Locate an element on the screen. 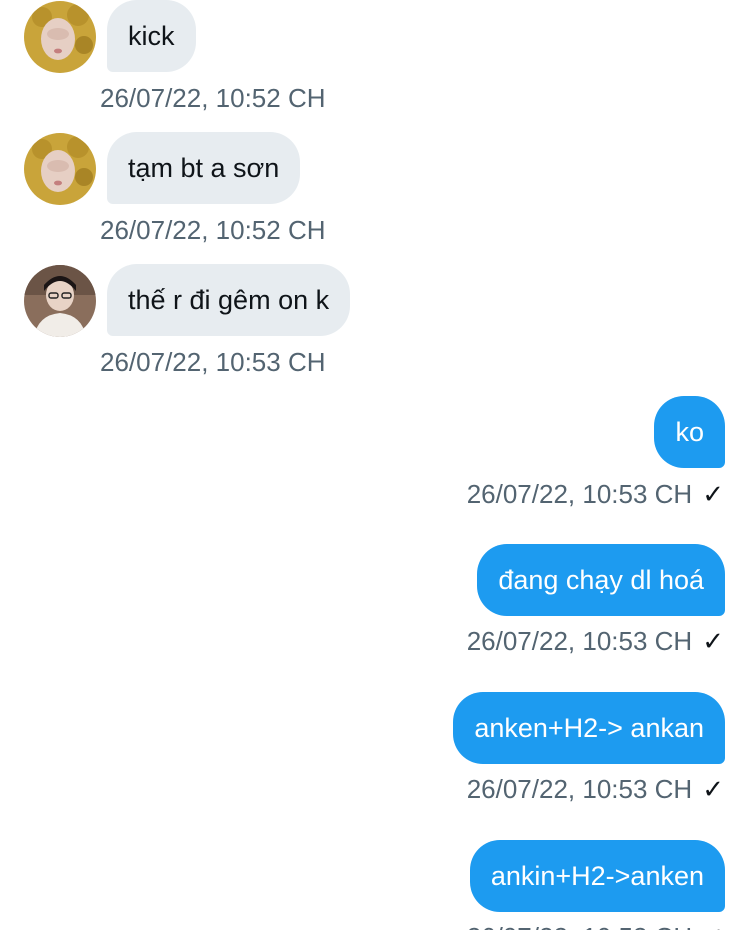 This screenshot has height=930, width=750. message-bubble: tạm bt a sơn is located at coordinates (204, 168).